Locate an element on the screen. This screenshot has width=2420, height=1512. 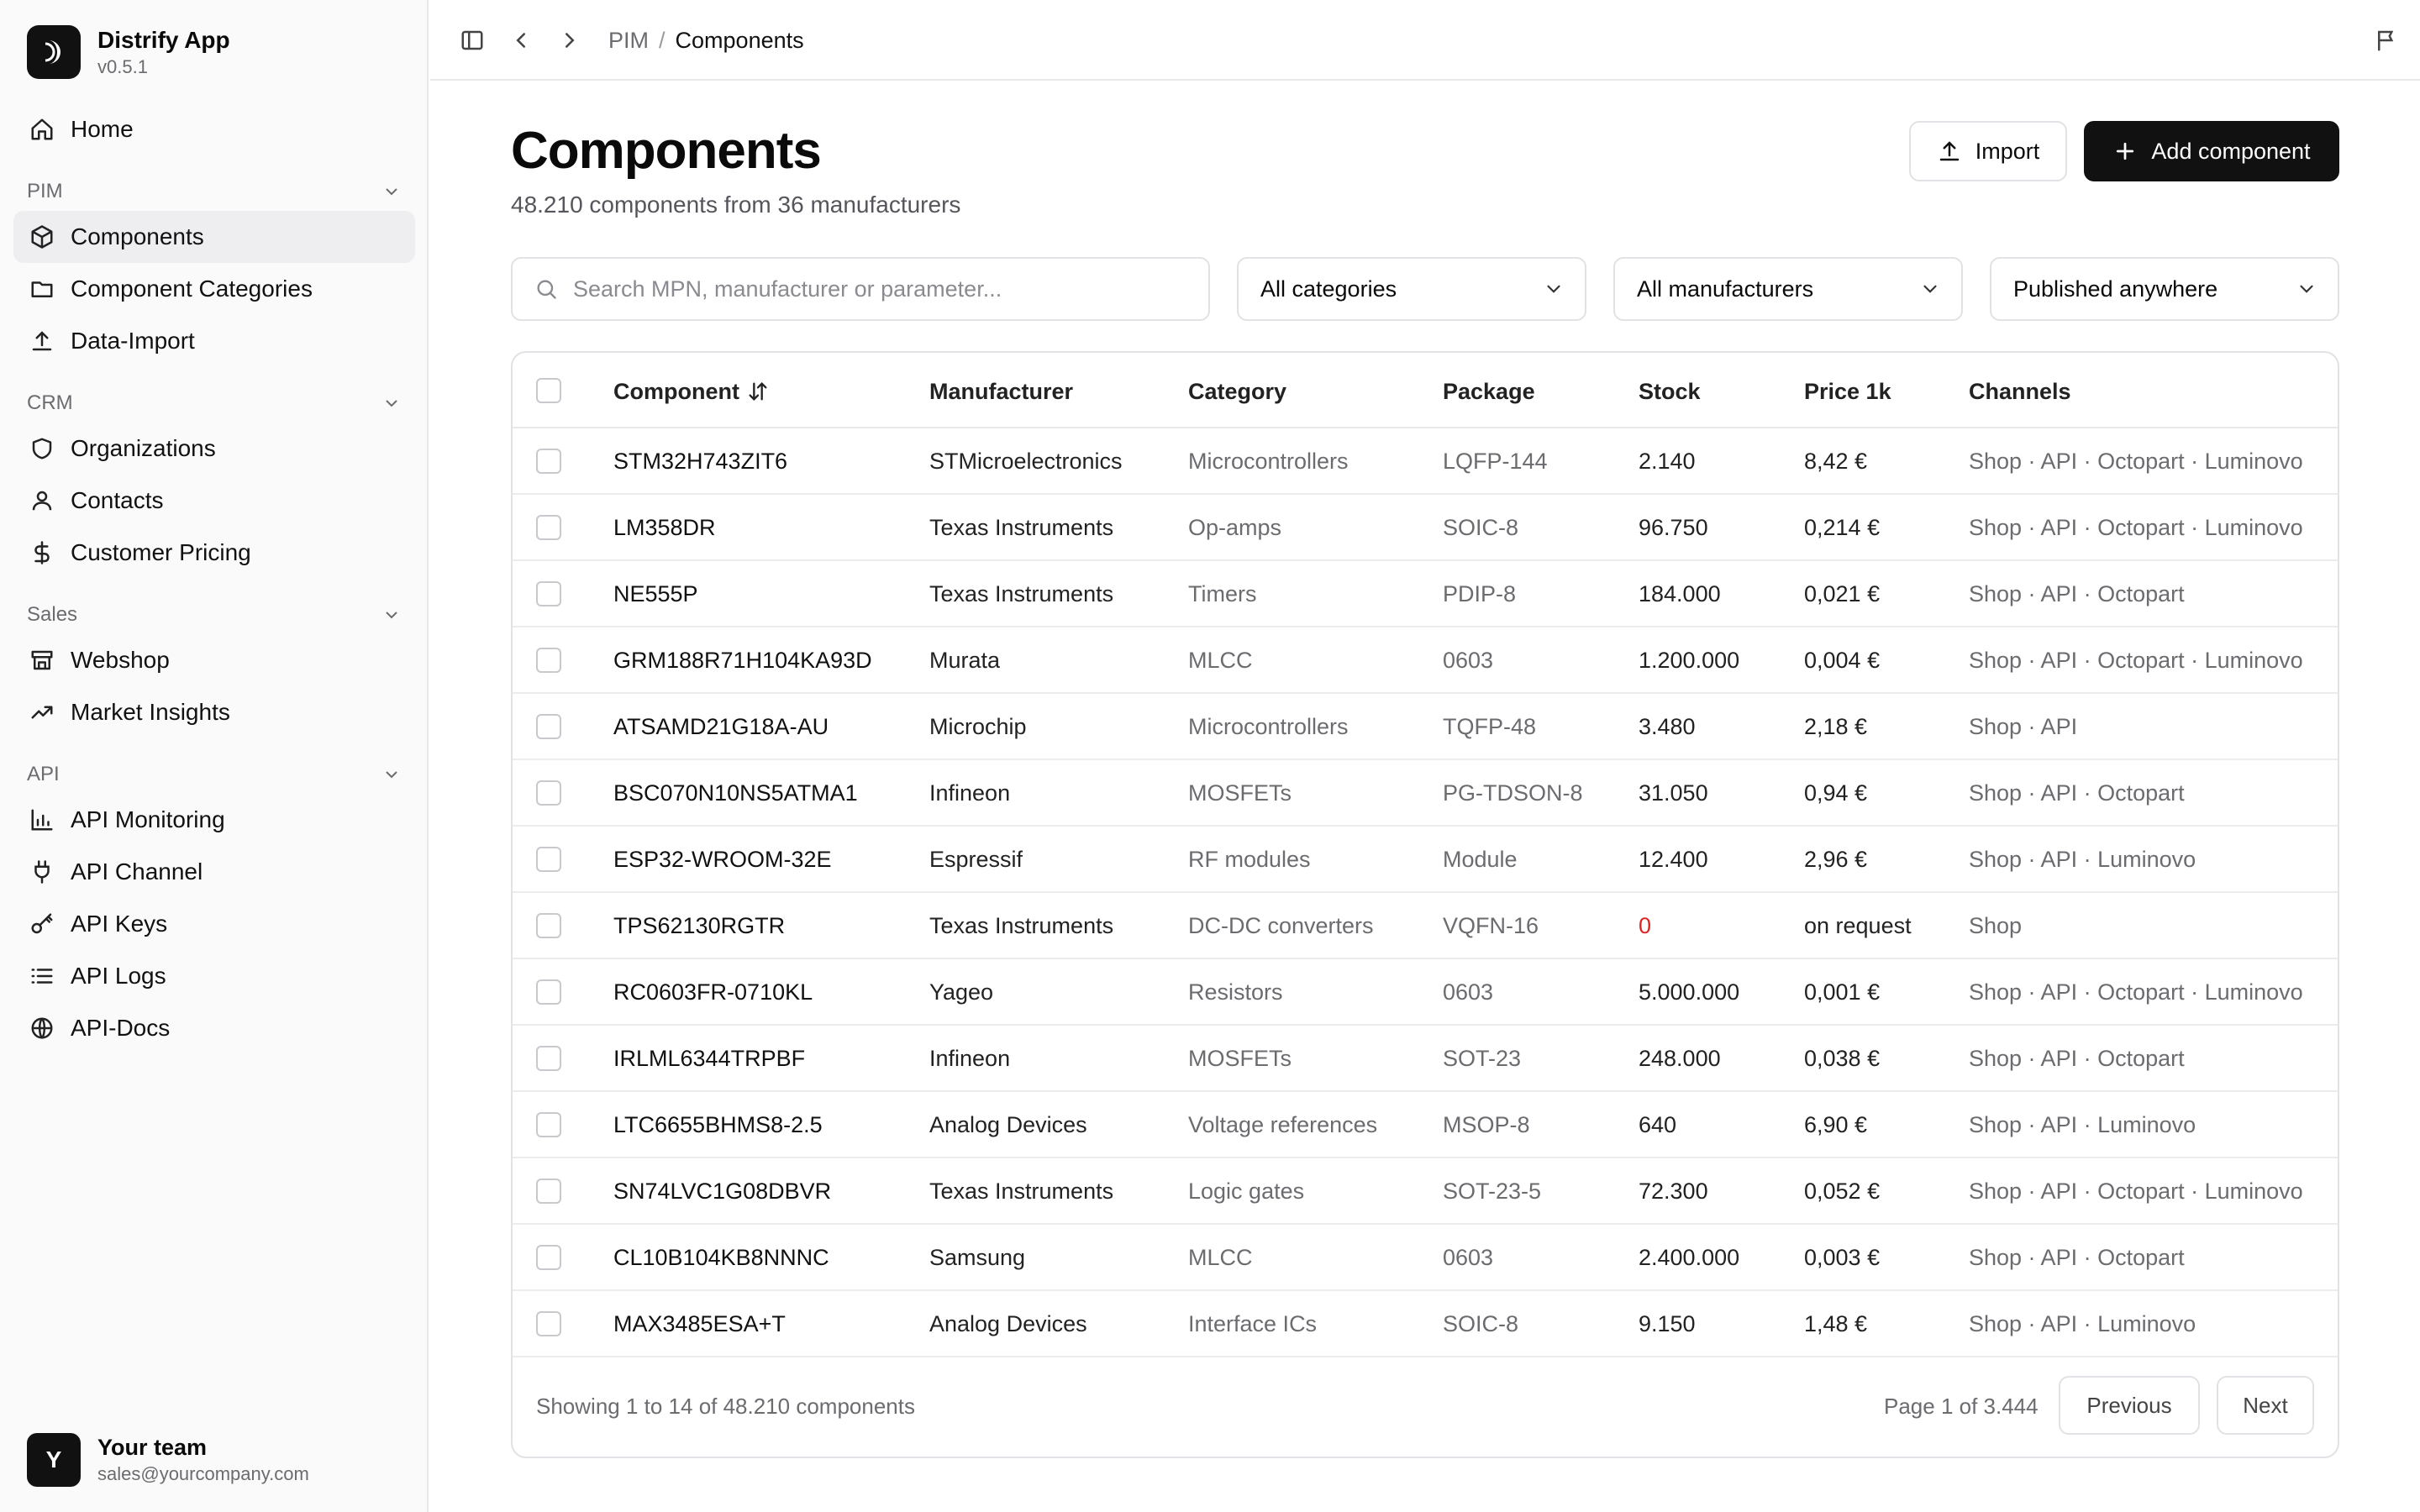
sidebar-section-api: API is located at coordinates (214, 774).